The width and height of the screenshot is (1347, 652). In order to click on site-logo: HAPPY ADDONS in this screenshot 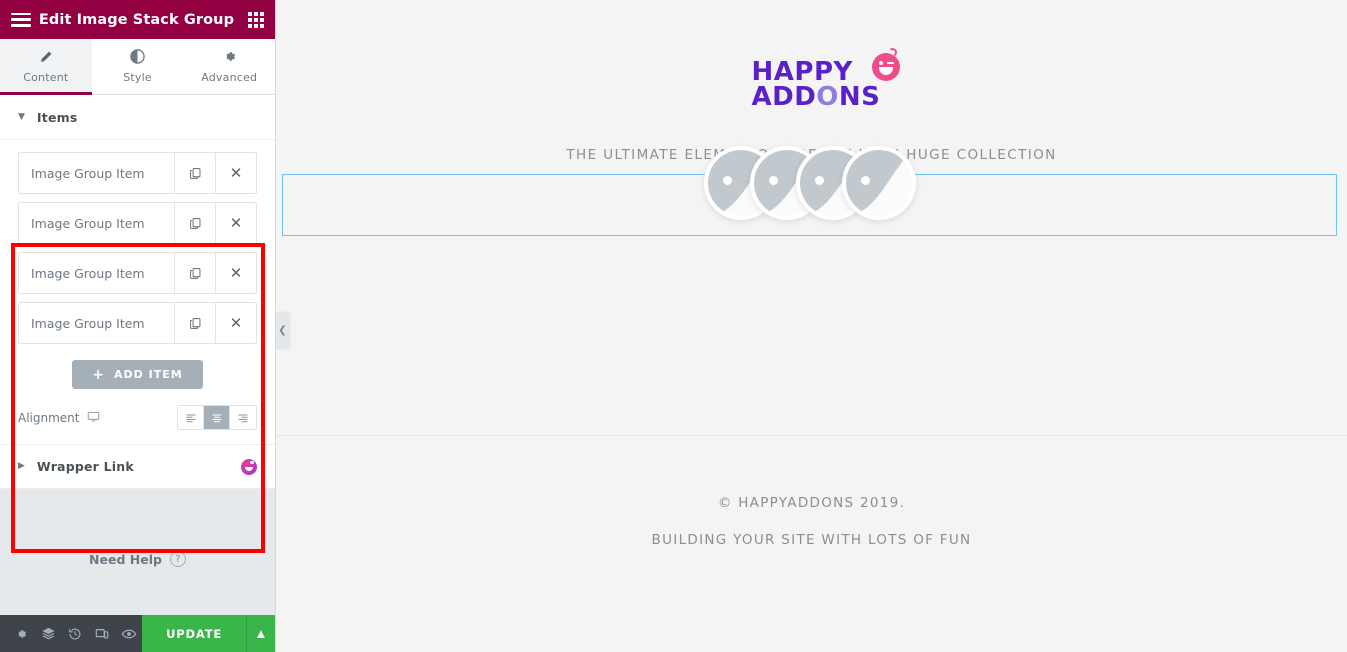, I will do `click(825, 79)`.